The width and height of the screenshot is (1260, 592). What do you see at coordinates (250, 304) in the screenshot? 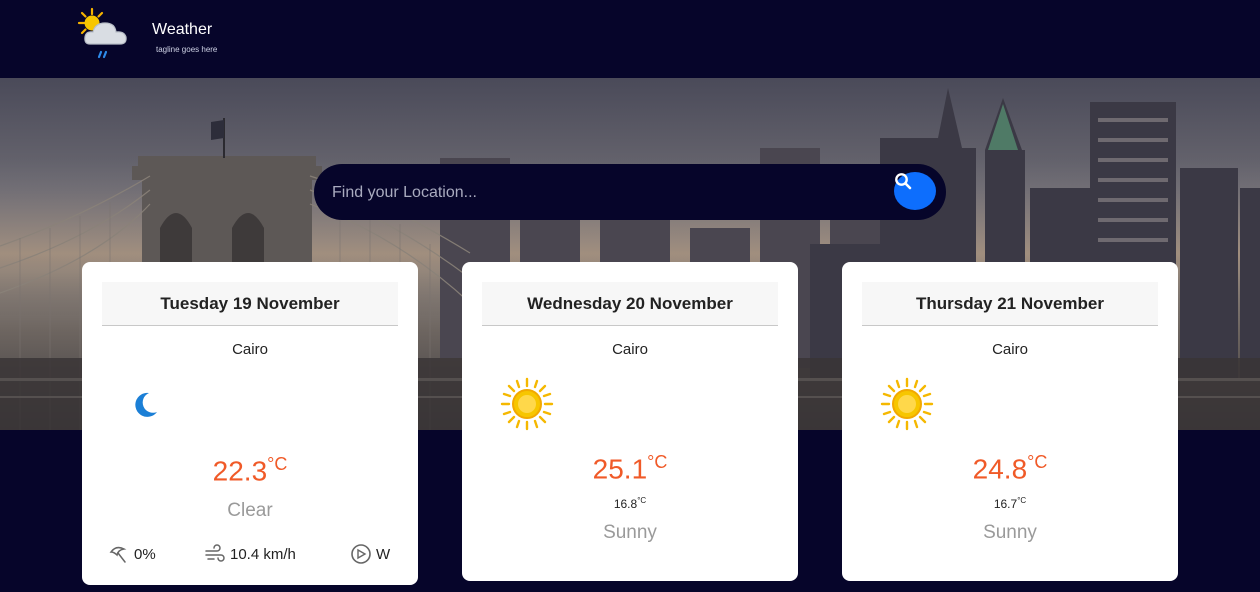
I see `card-date: Tuesday 19 November` at bounding box center [250, 304].